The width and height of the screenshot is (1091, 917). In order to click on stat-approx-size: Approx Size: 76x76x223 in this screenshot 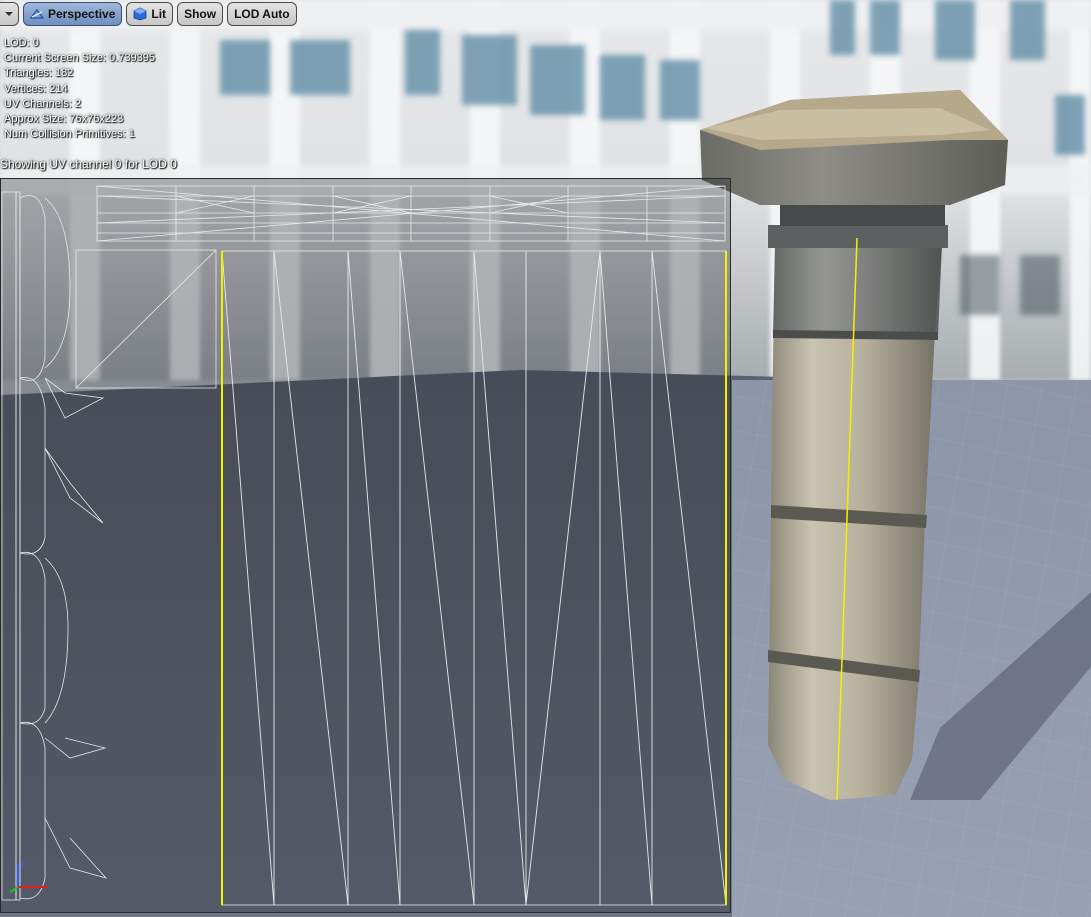, I will do `click(64, 119)`.